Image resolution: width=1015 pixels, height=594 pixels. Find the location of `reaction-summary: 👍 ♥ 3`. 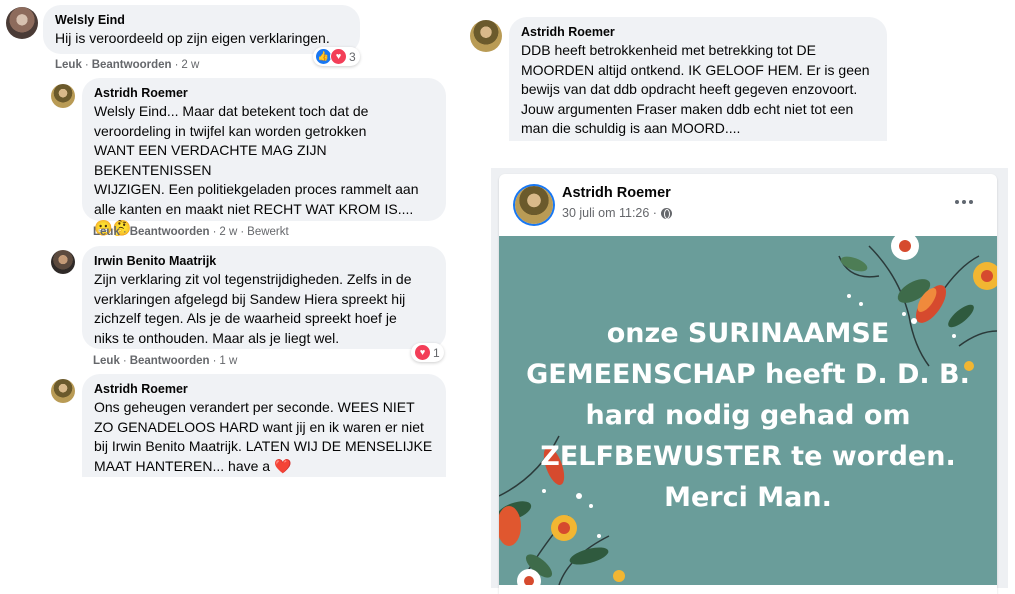

reaction-summary: 👍 ♥ 3 is located at coordinates (336, 56).